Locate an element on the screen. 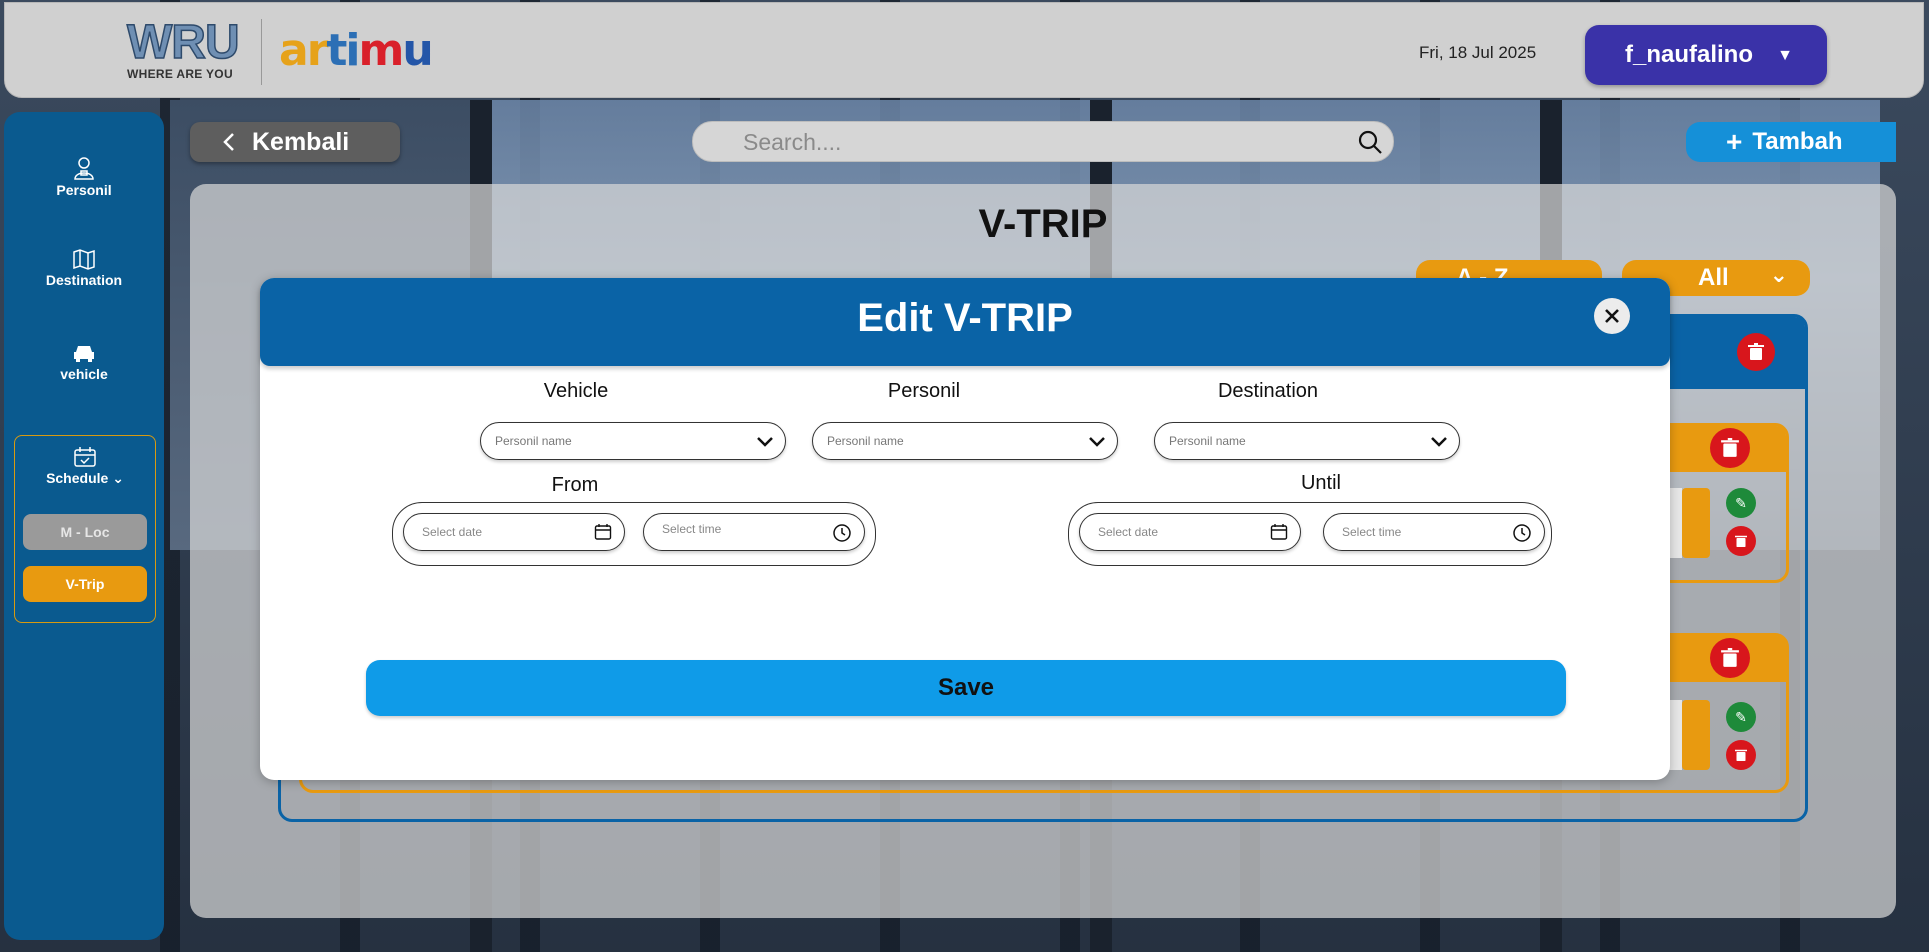  destination-label: Destination is located at coordinates (1268, 391).